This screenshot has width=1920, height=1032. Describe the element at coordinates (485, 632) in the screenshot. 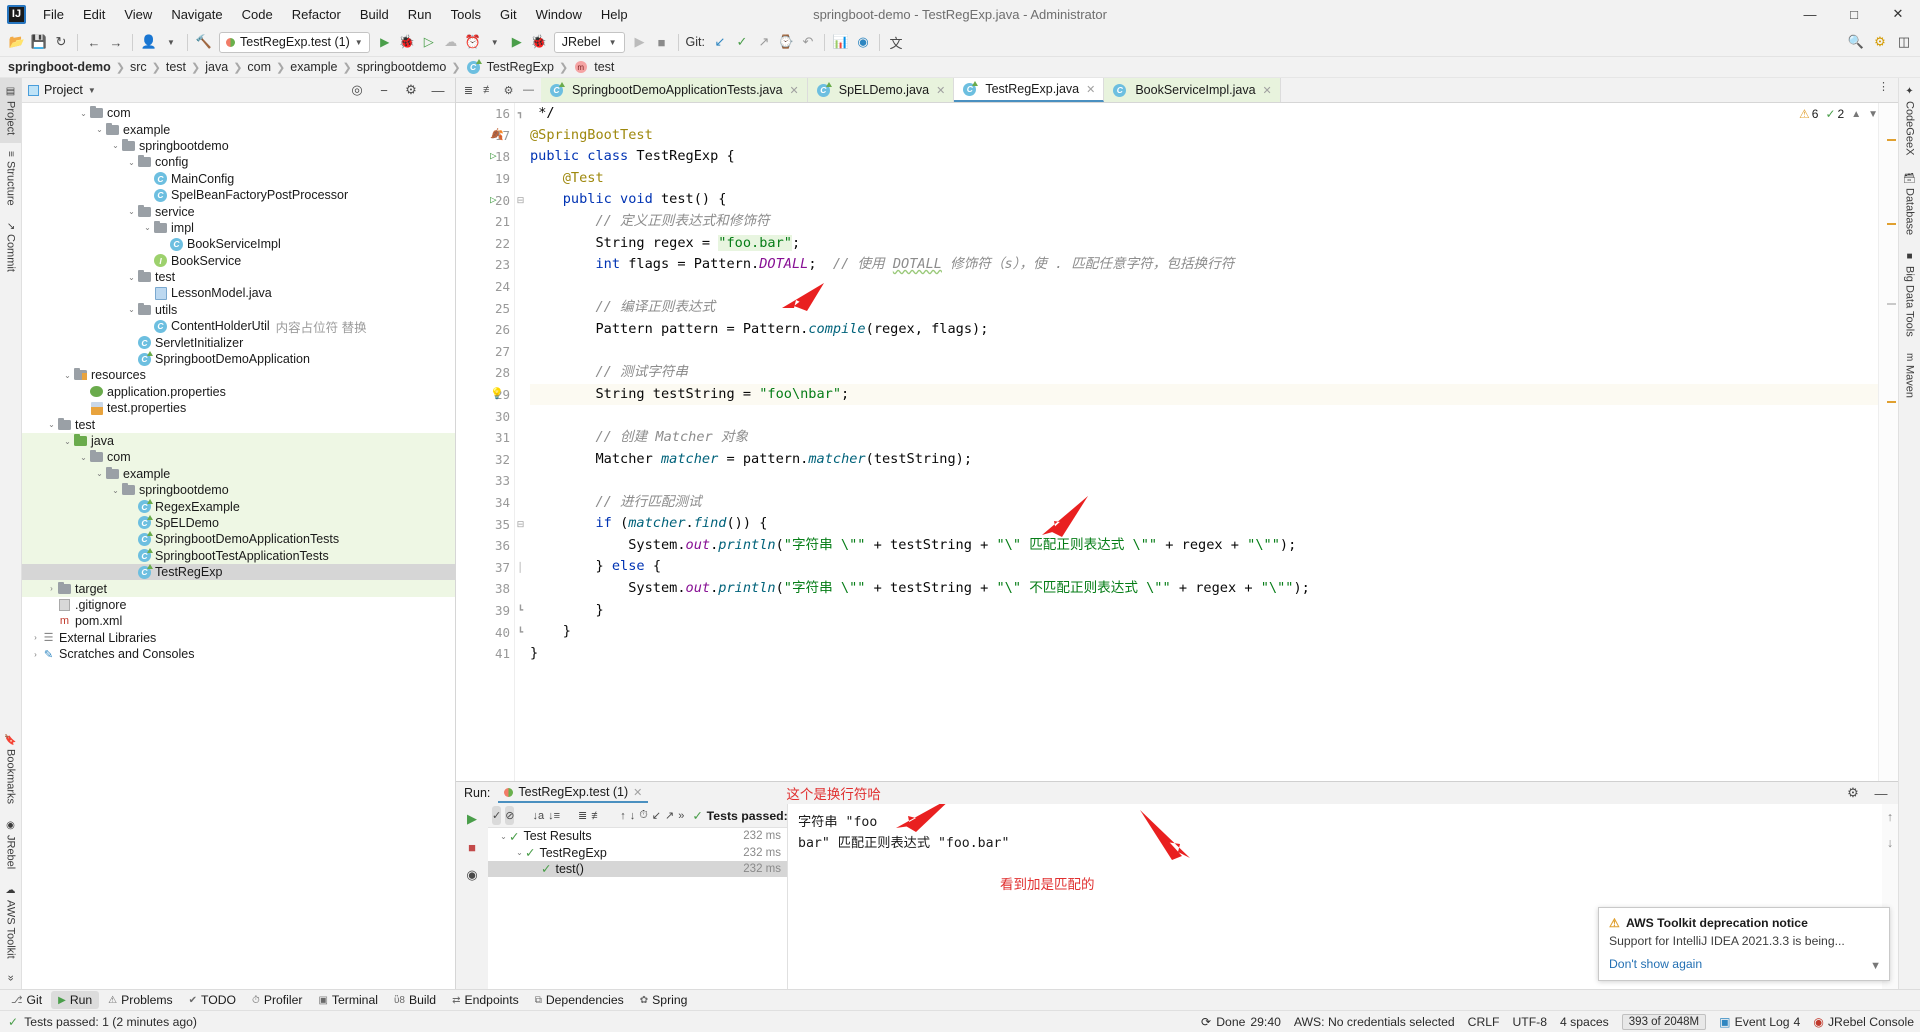

I see `gutter-line-40: 40` at that location.